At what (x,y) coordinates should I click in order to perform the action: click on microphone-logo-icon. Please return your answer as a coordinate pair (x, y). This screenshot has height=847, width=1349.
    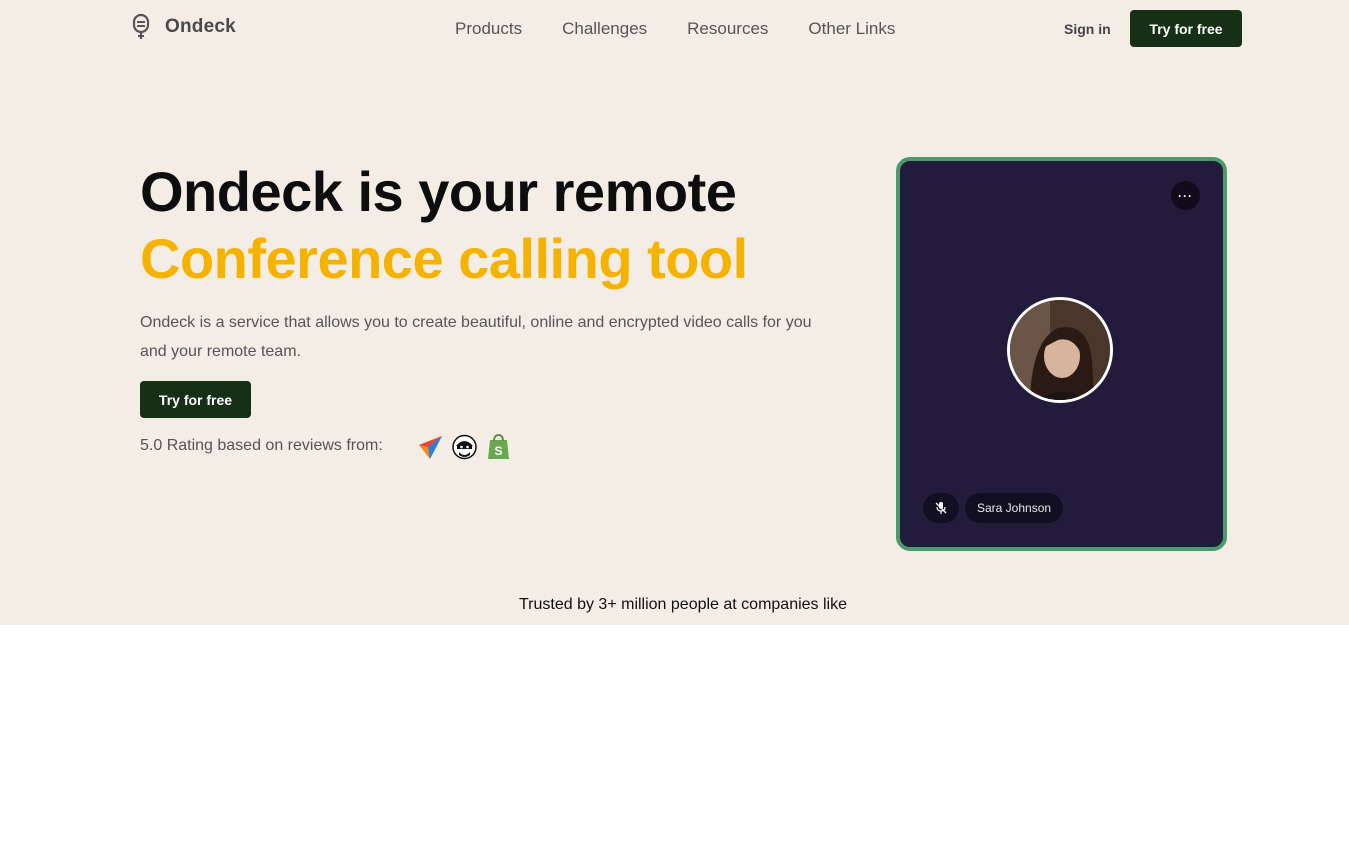
    Looking at the image, I should click on (141, 26).